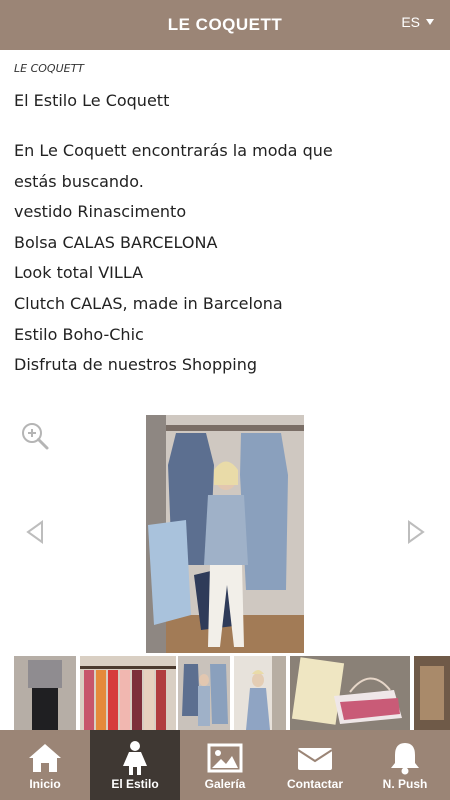 The image size is (450, 800). I want to click on prev-arrow-icon, so click(35, 532).